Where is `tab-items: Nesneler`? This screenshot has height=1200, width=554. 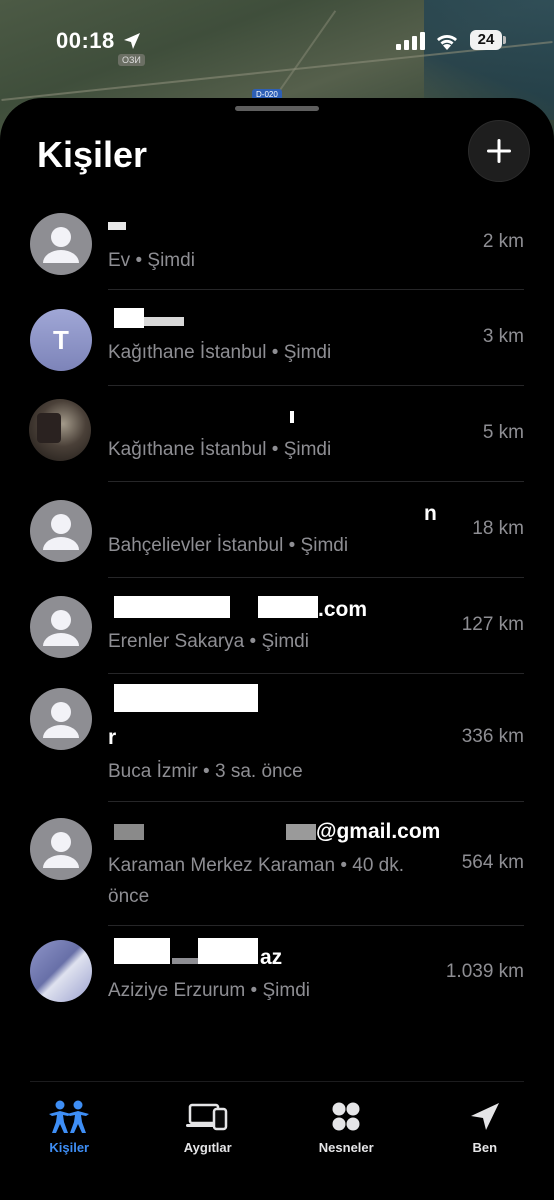 tab-items: Nesneler is located at coordinates (346, 1131).